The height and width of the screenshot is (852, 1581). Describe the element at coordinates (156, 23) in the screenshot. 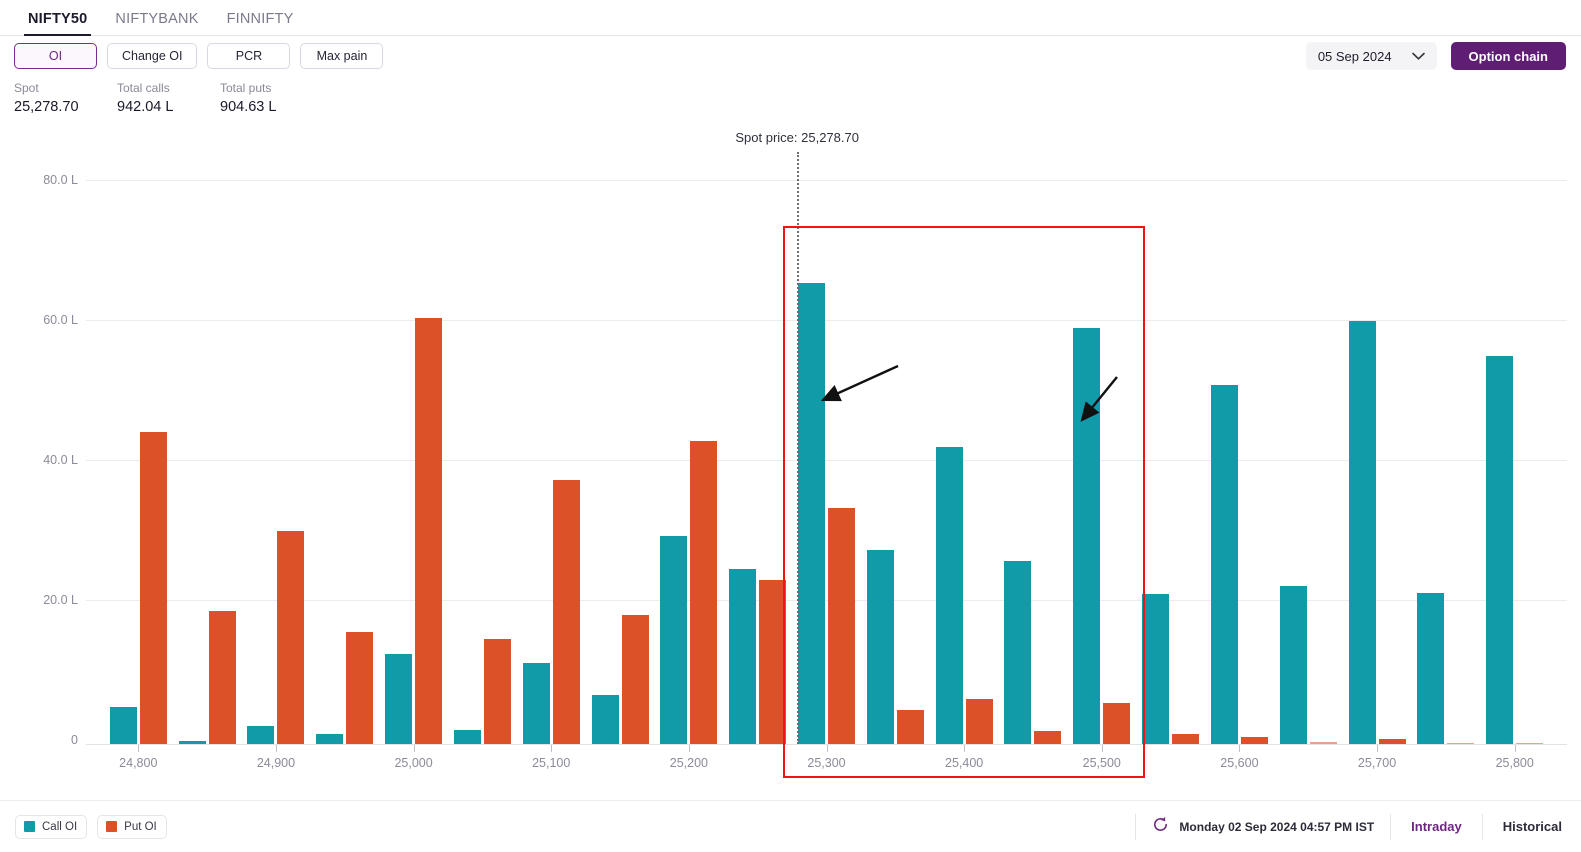

I see `tab-niftybank: NIFTYBANK` at that location.